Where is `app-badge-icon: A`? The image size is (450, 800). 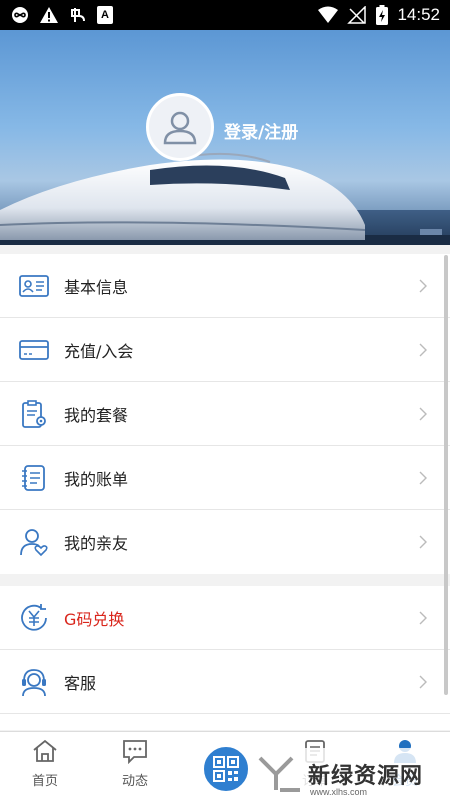 app-badge-icon: A is located at coordinates (105, 15).